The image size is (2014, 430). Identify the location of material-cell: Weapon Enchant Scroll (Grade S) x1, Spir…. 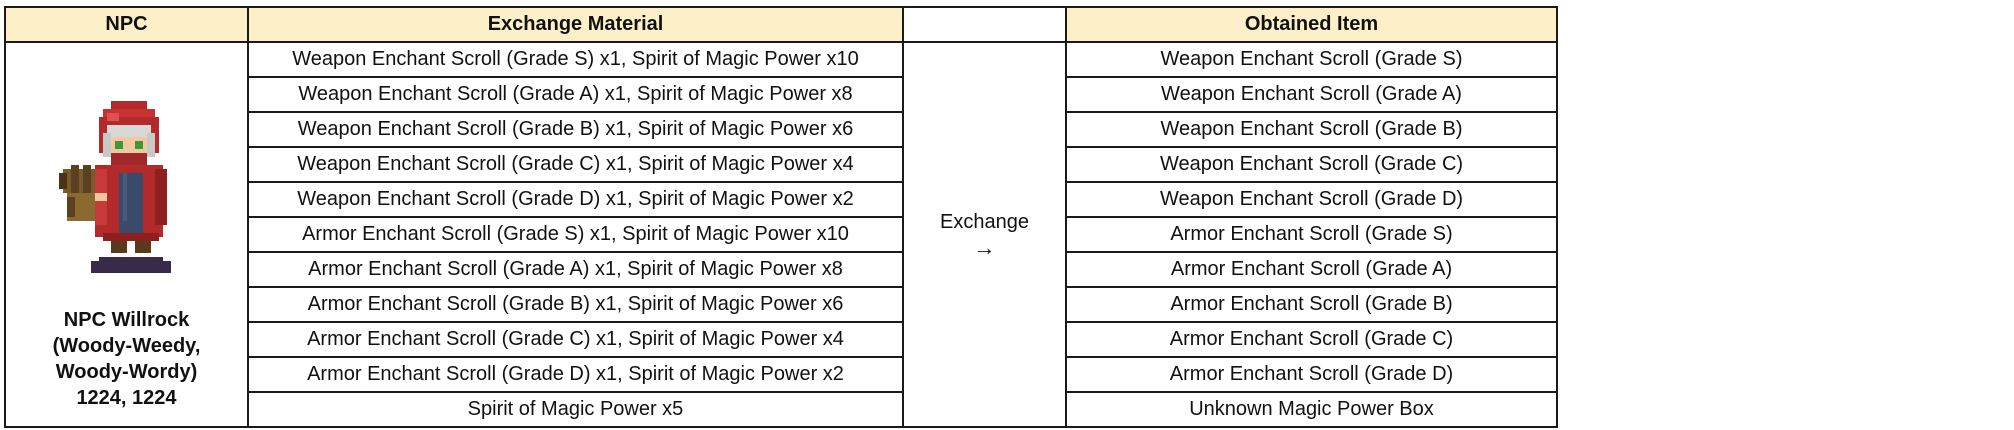
(575, 59).